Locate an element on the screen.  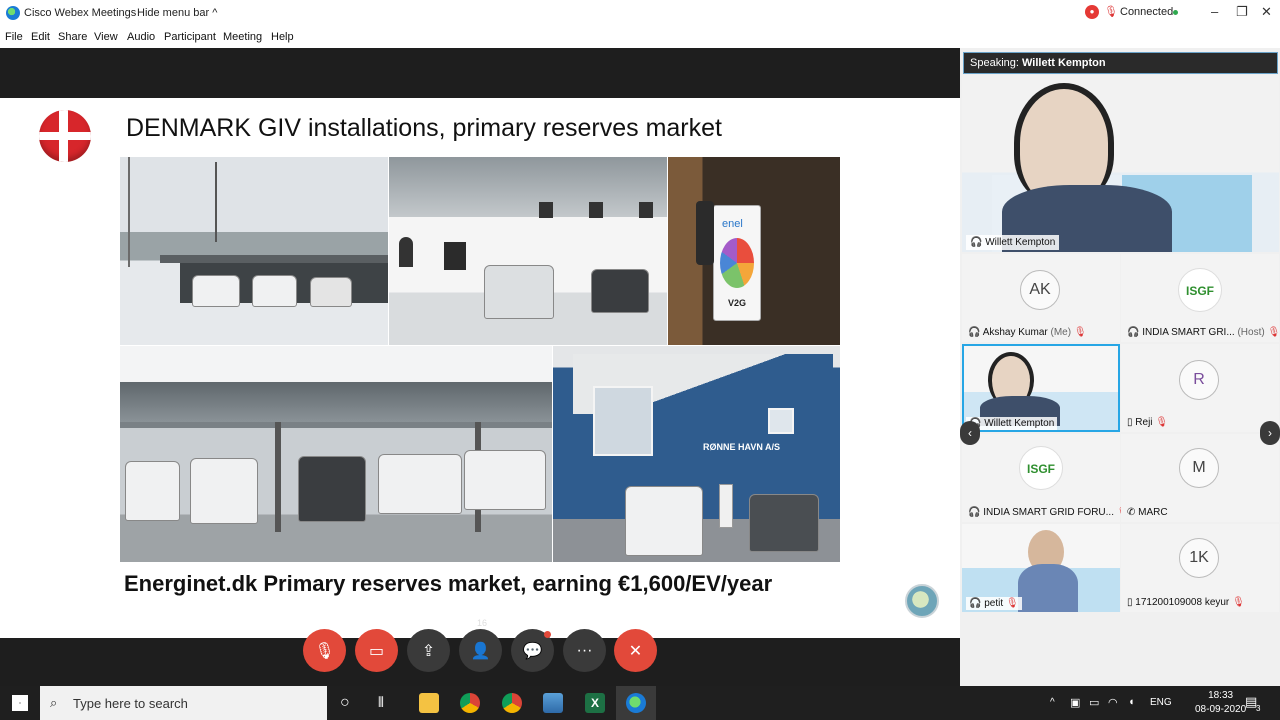
active-speaker-video: 🎧 Willett Kempton is located at coordinates (1120, 163).